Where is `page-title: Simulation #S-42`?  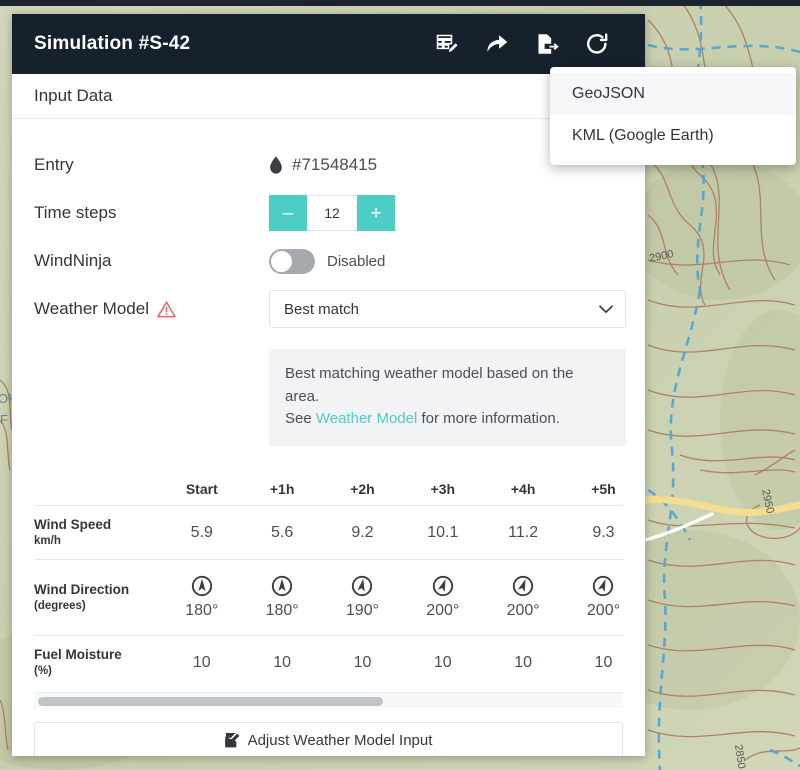 page-title: Simulation #S-42 is located at coordinates (112, 43).